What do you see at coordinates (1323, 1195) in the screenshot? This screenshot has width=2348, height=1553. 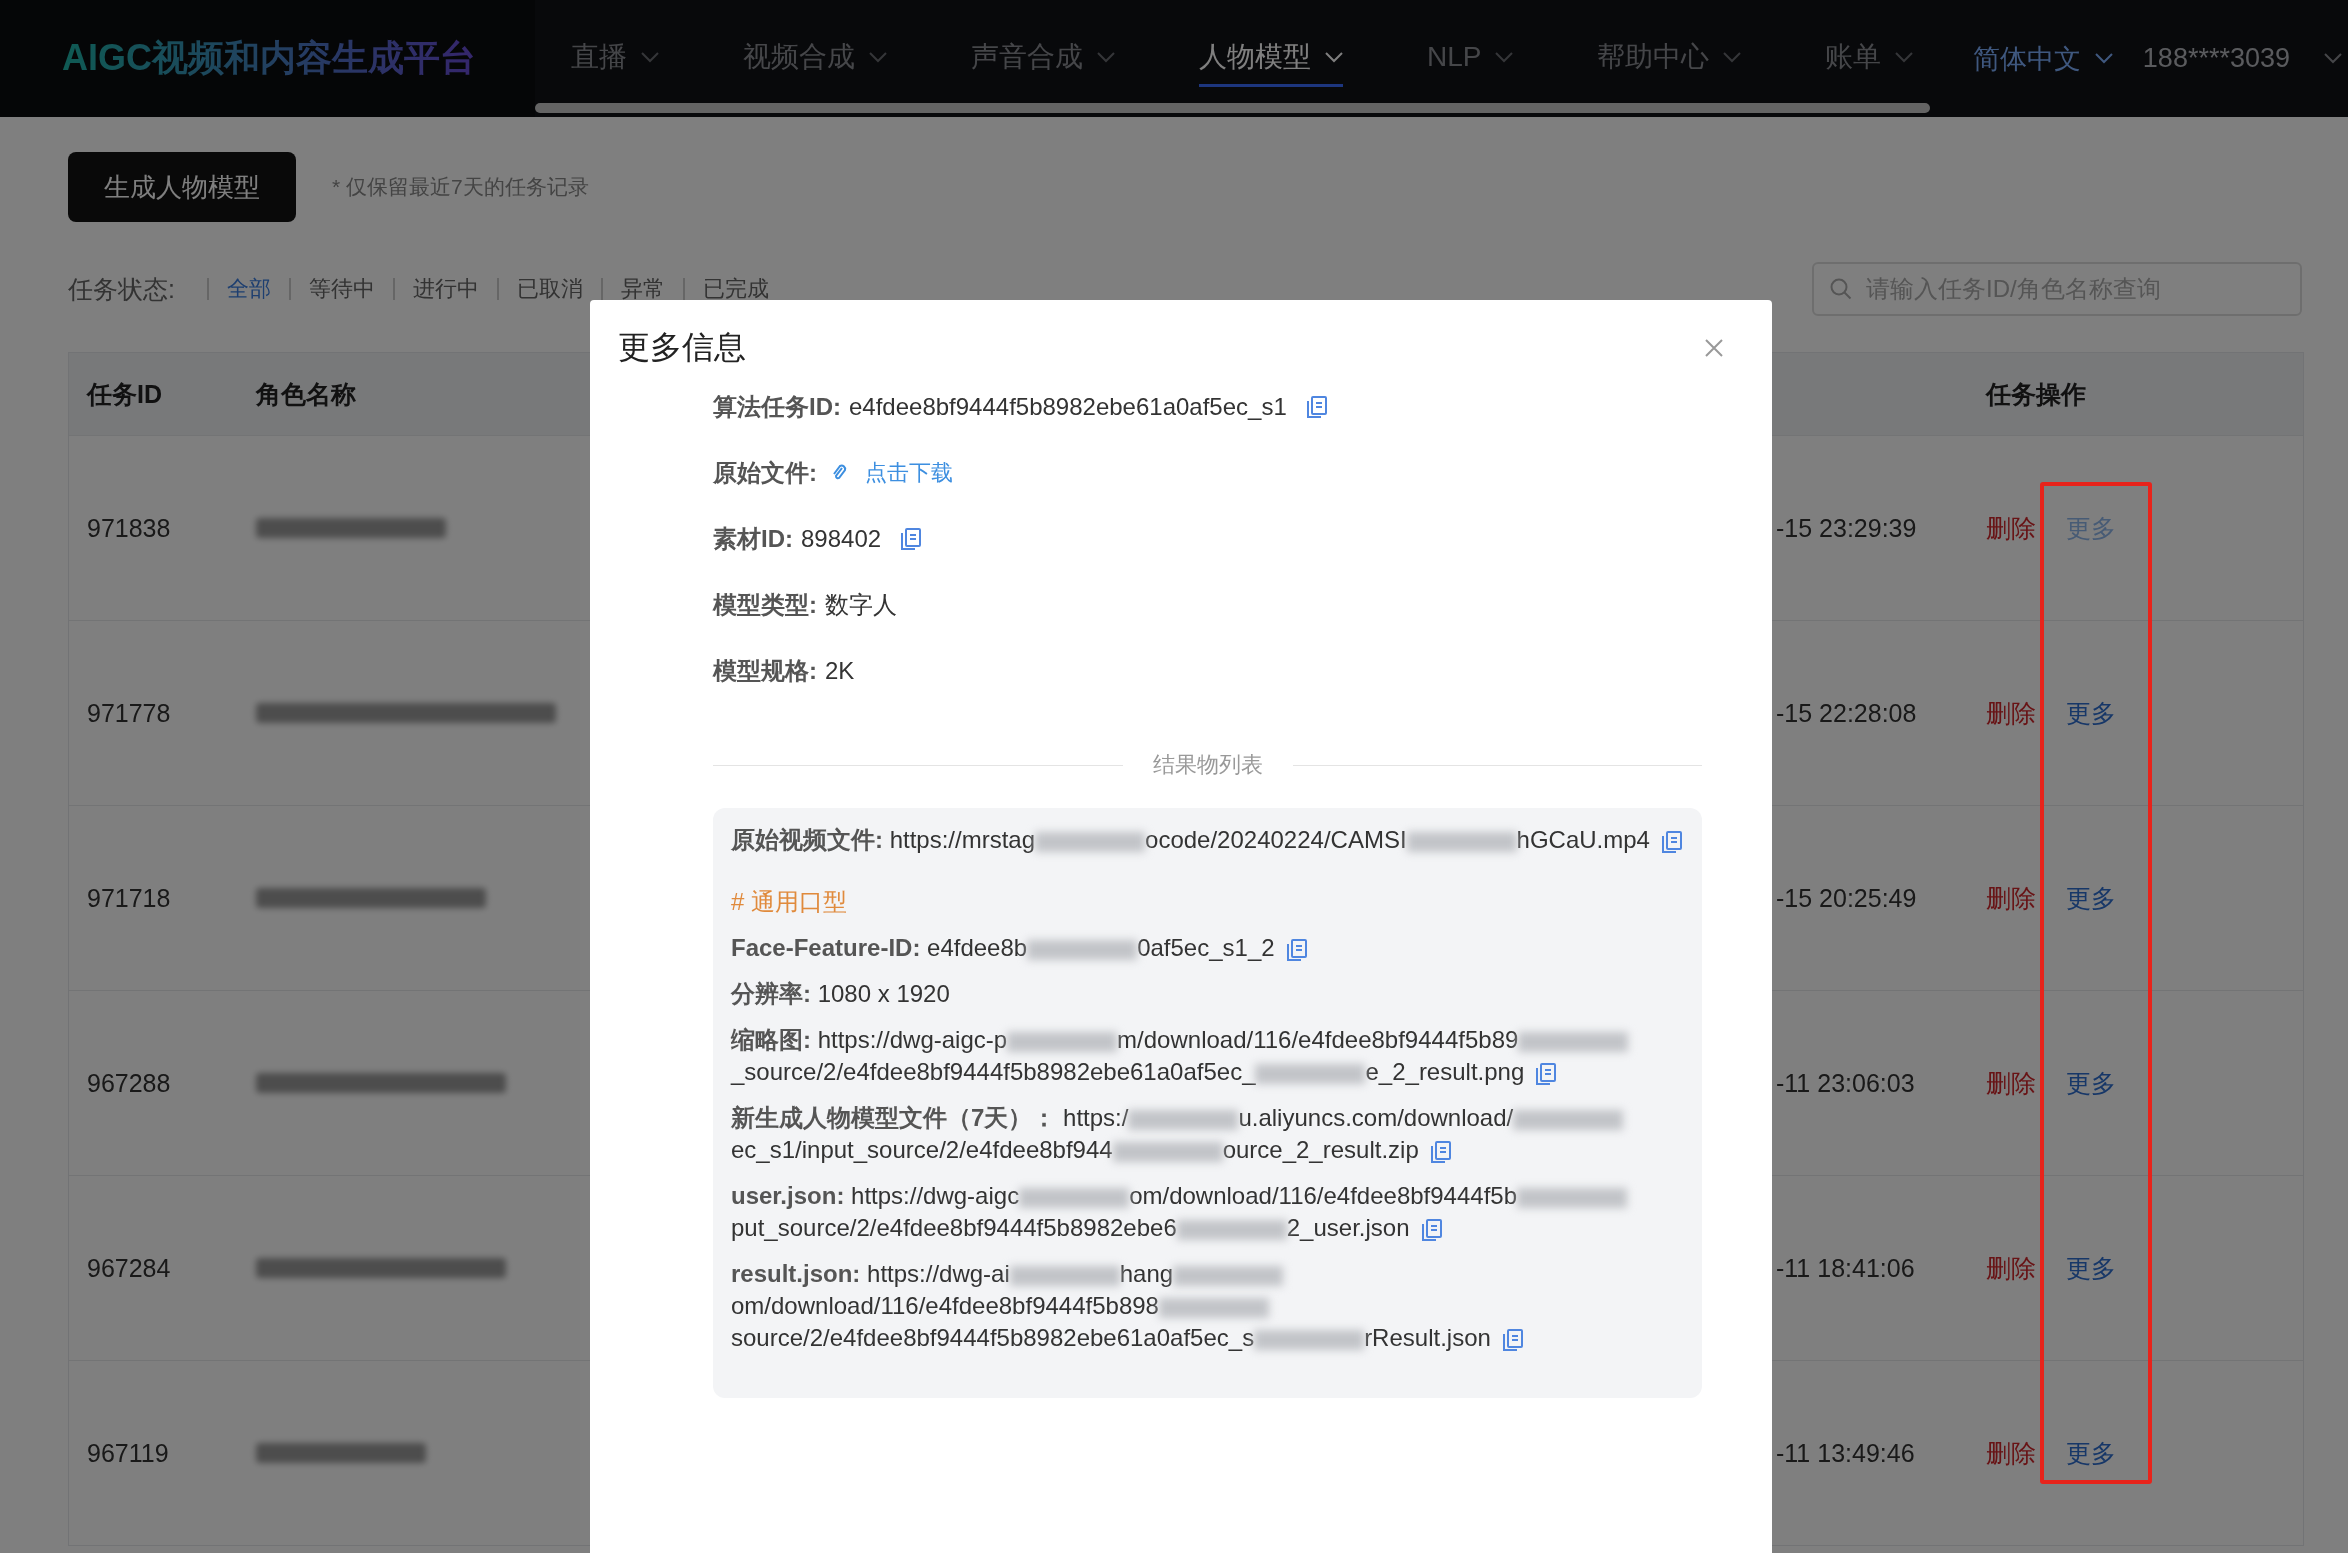 I see `result-value: om/download/116/e4fdee8bf9444f5b` at bounding box center [1323, 1195].